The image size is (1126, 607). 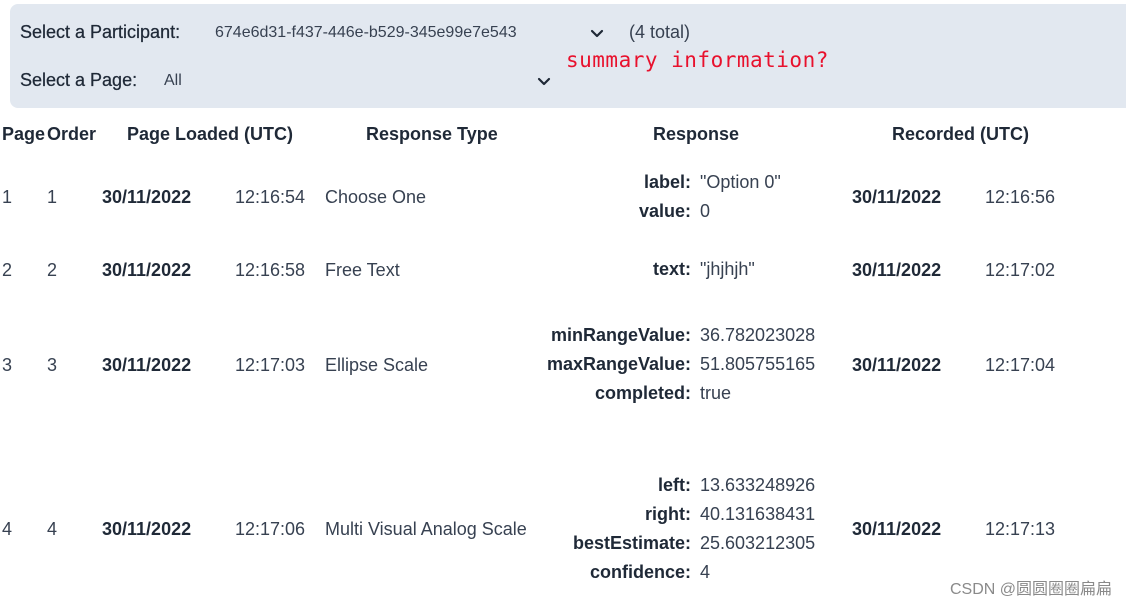 I want to click on response-values: label: "Option 0" value: 0, so click(x=710, y=197).